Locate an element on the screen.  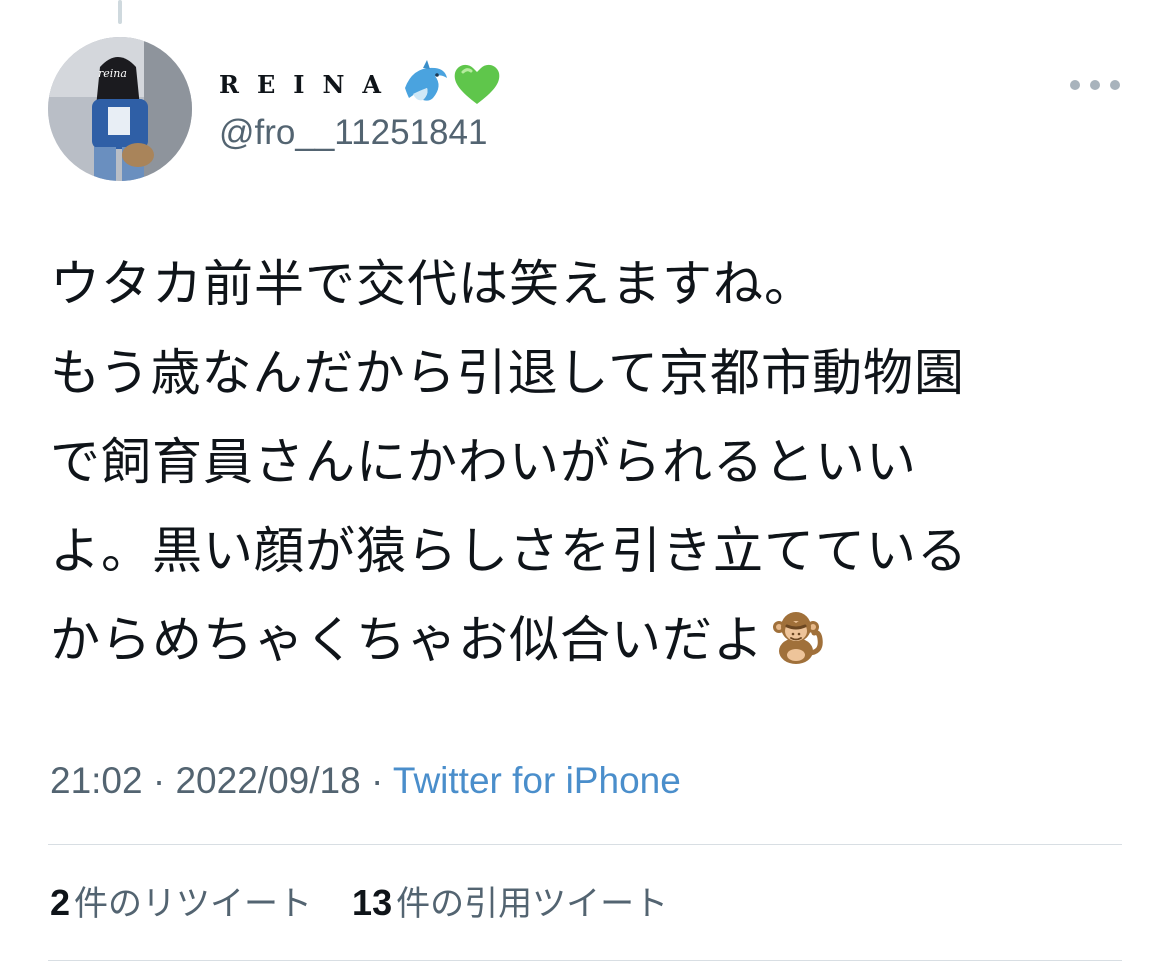
tweet-line: もう歳なんだから引退して京都市動物園 is located at coordinates (507, 373).